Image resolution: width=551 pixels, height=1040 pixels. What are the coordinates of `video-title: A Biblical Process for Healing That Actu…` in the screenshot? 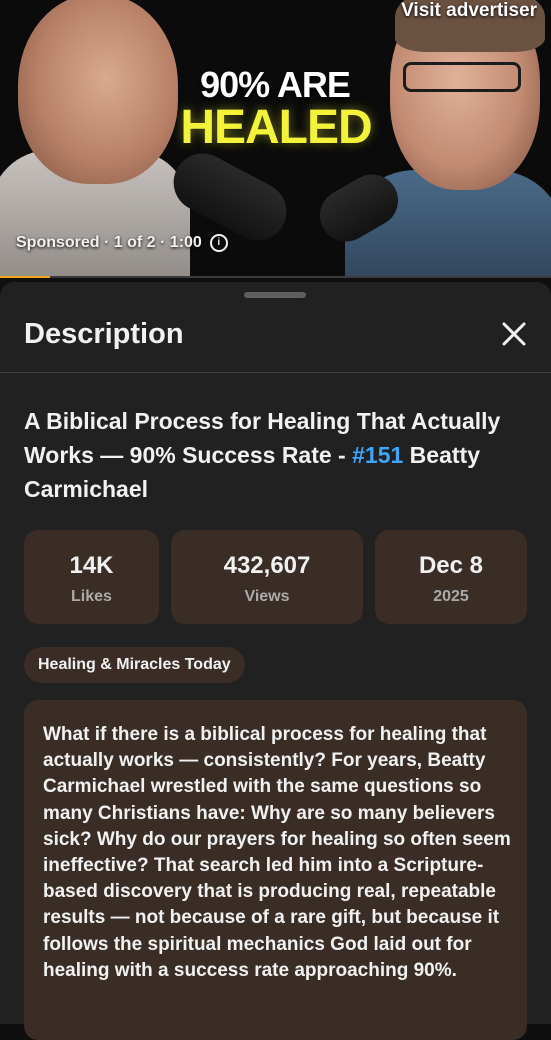 It's located at (274, 455).